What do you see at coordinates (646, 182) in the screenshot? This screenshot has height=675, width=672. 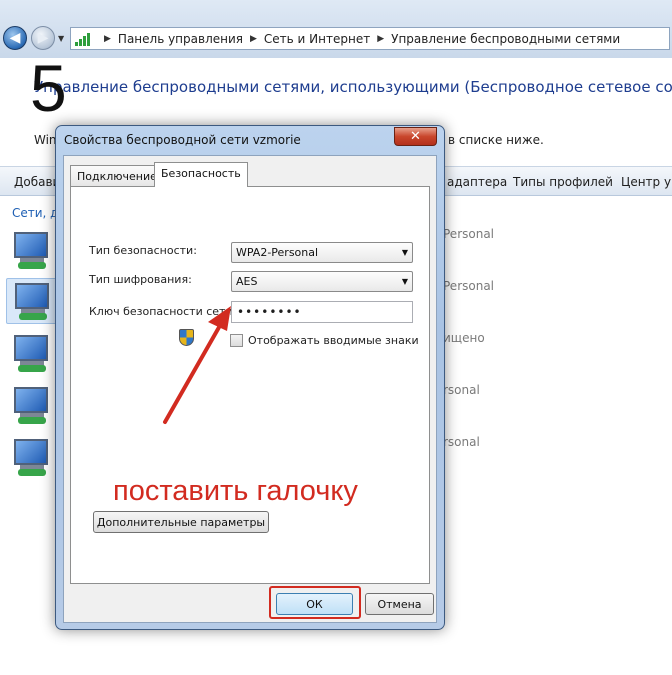 I see `network-center-button: Центр уп` at bounding box center [646, 182].